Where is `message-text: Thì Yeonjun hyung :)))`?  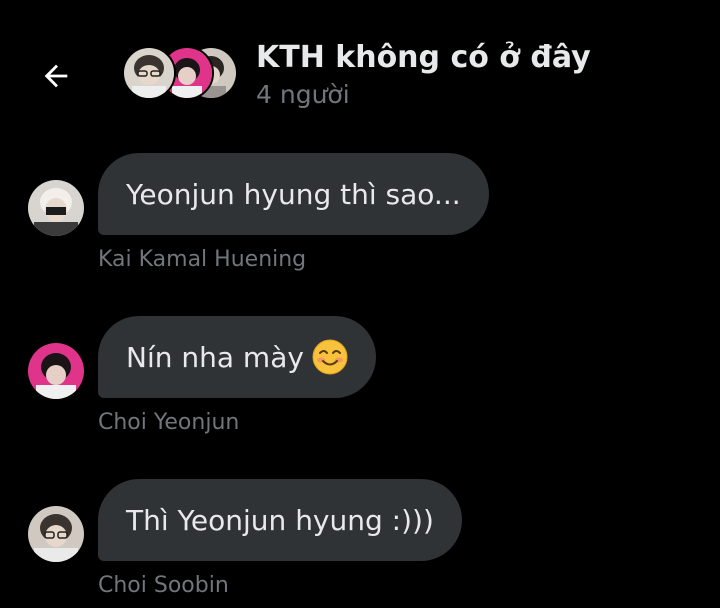
message-text: Thì Yeonjun hyung :))) is located at coordinates (280, 520).